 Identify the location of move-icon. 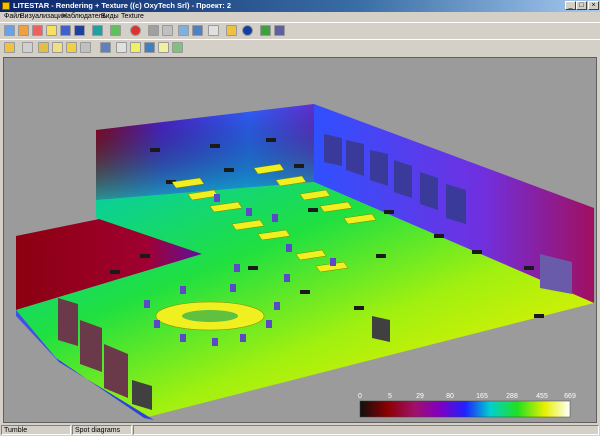
(9, 47).